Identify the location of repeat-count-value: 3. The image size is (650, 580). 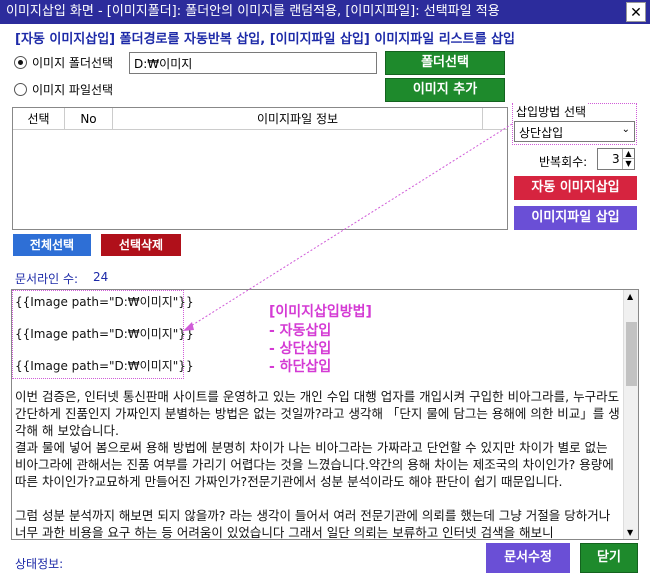
(616, 159).